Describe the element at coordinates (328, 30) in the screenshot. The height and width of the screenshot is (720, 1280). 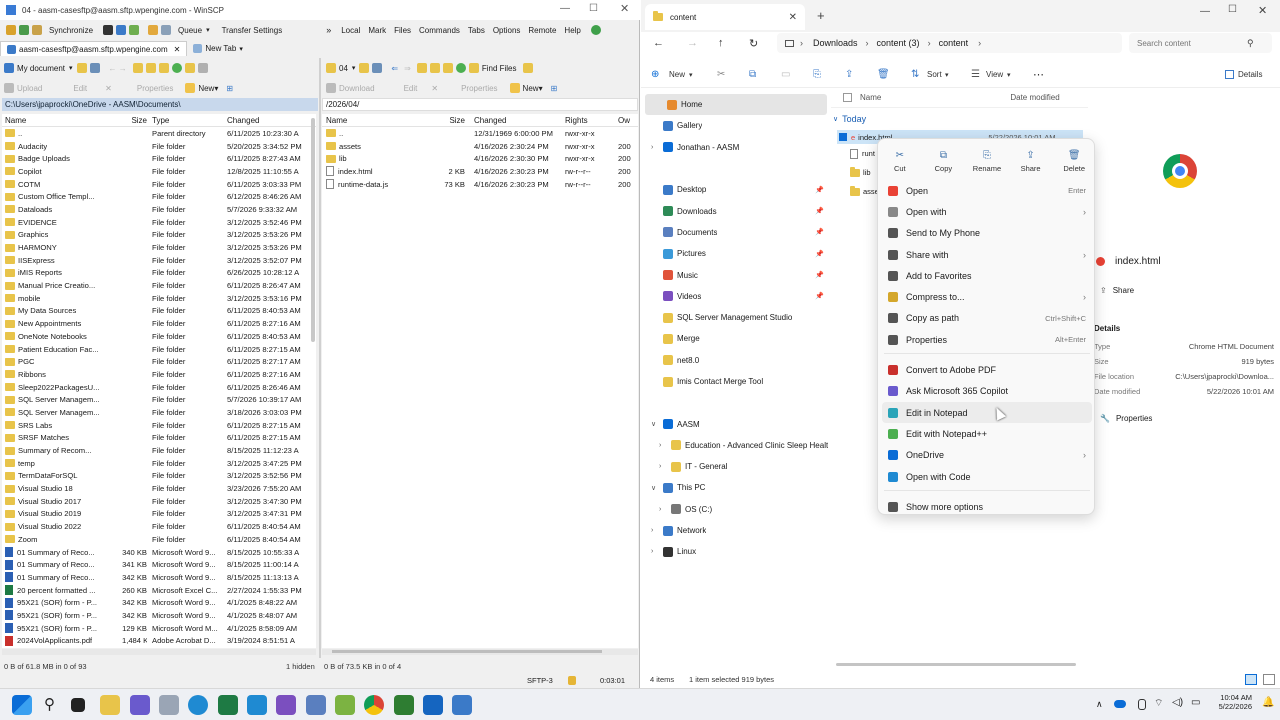
I see `chevron-more-icon: »` at that location.